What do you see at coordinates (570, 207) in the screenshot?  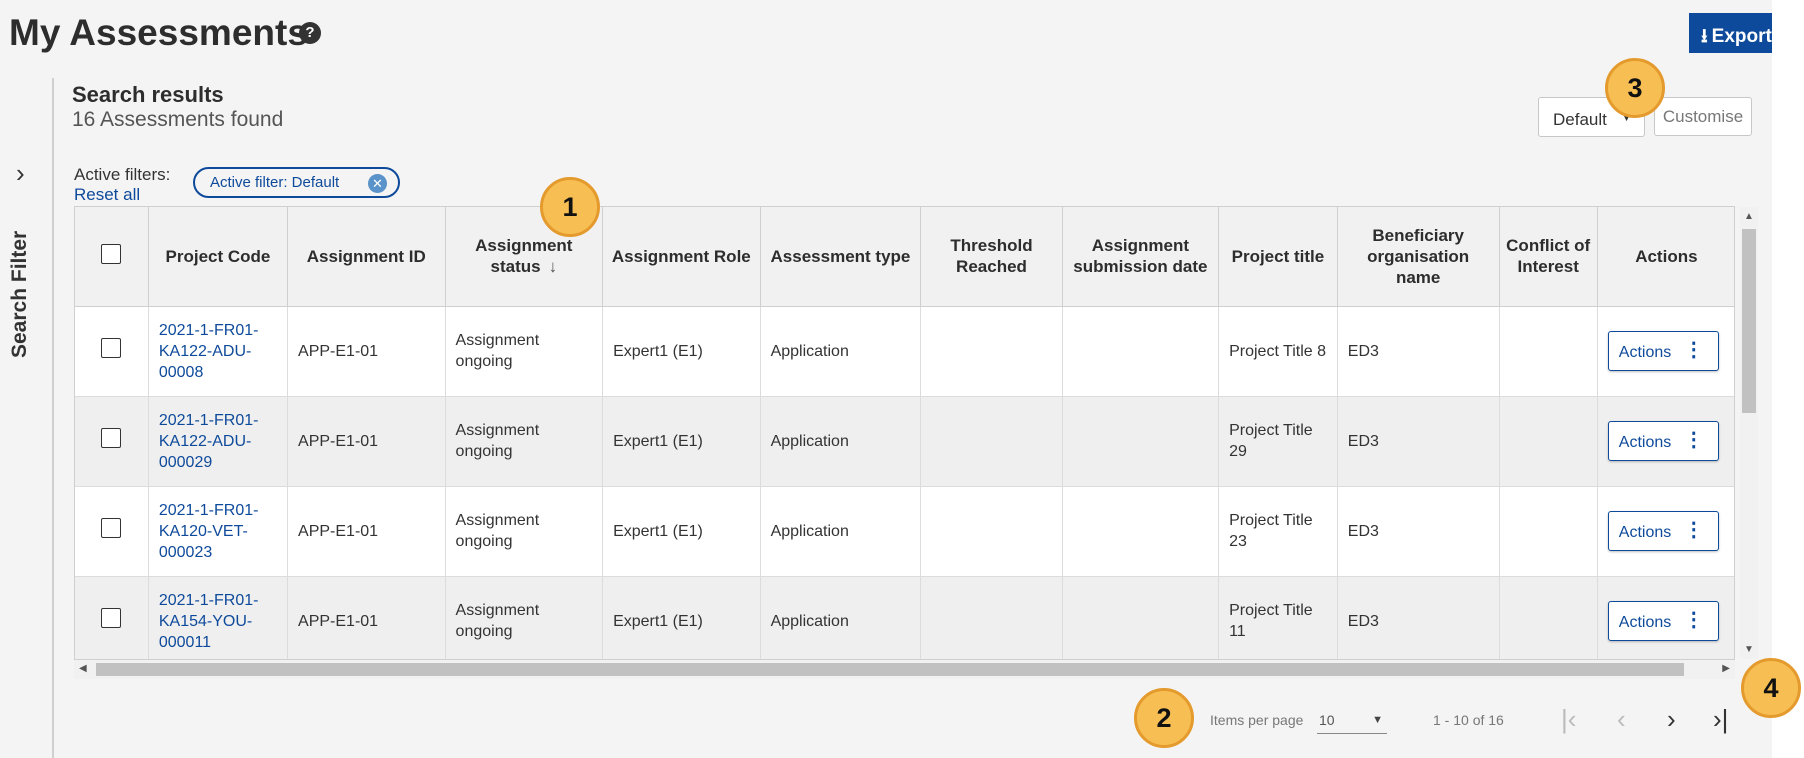 I see `callout-badge-1: 1` at bounding box center [570, 207].